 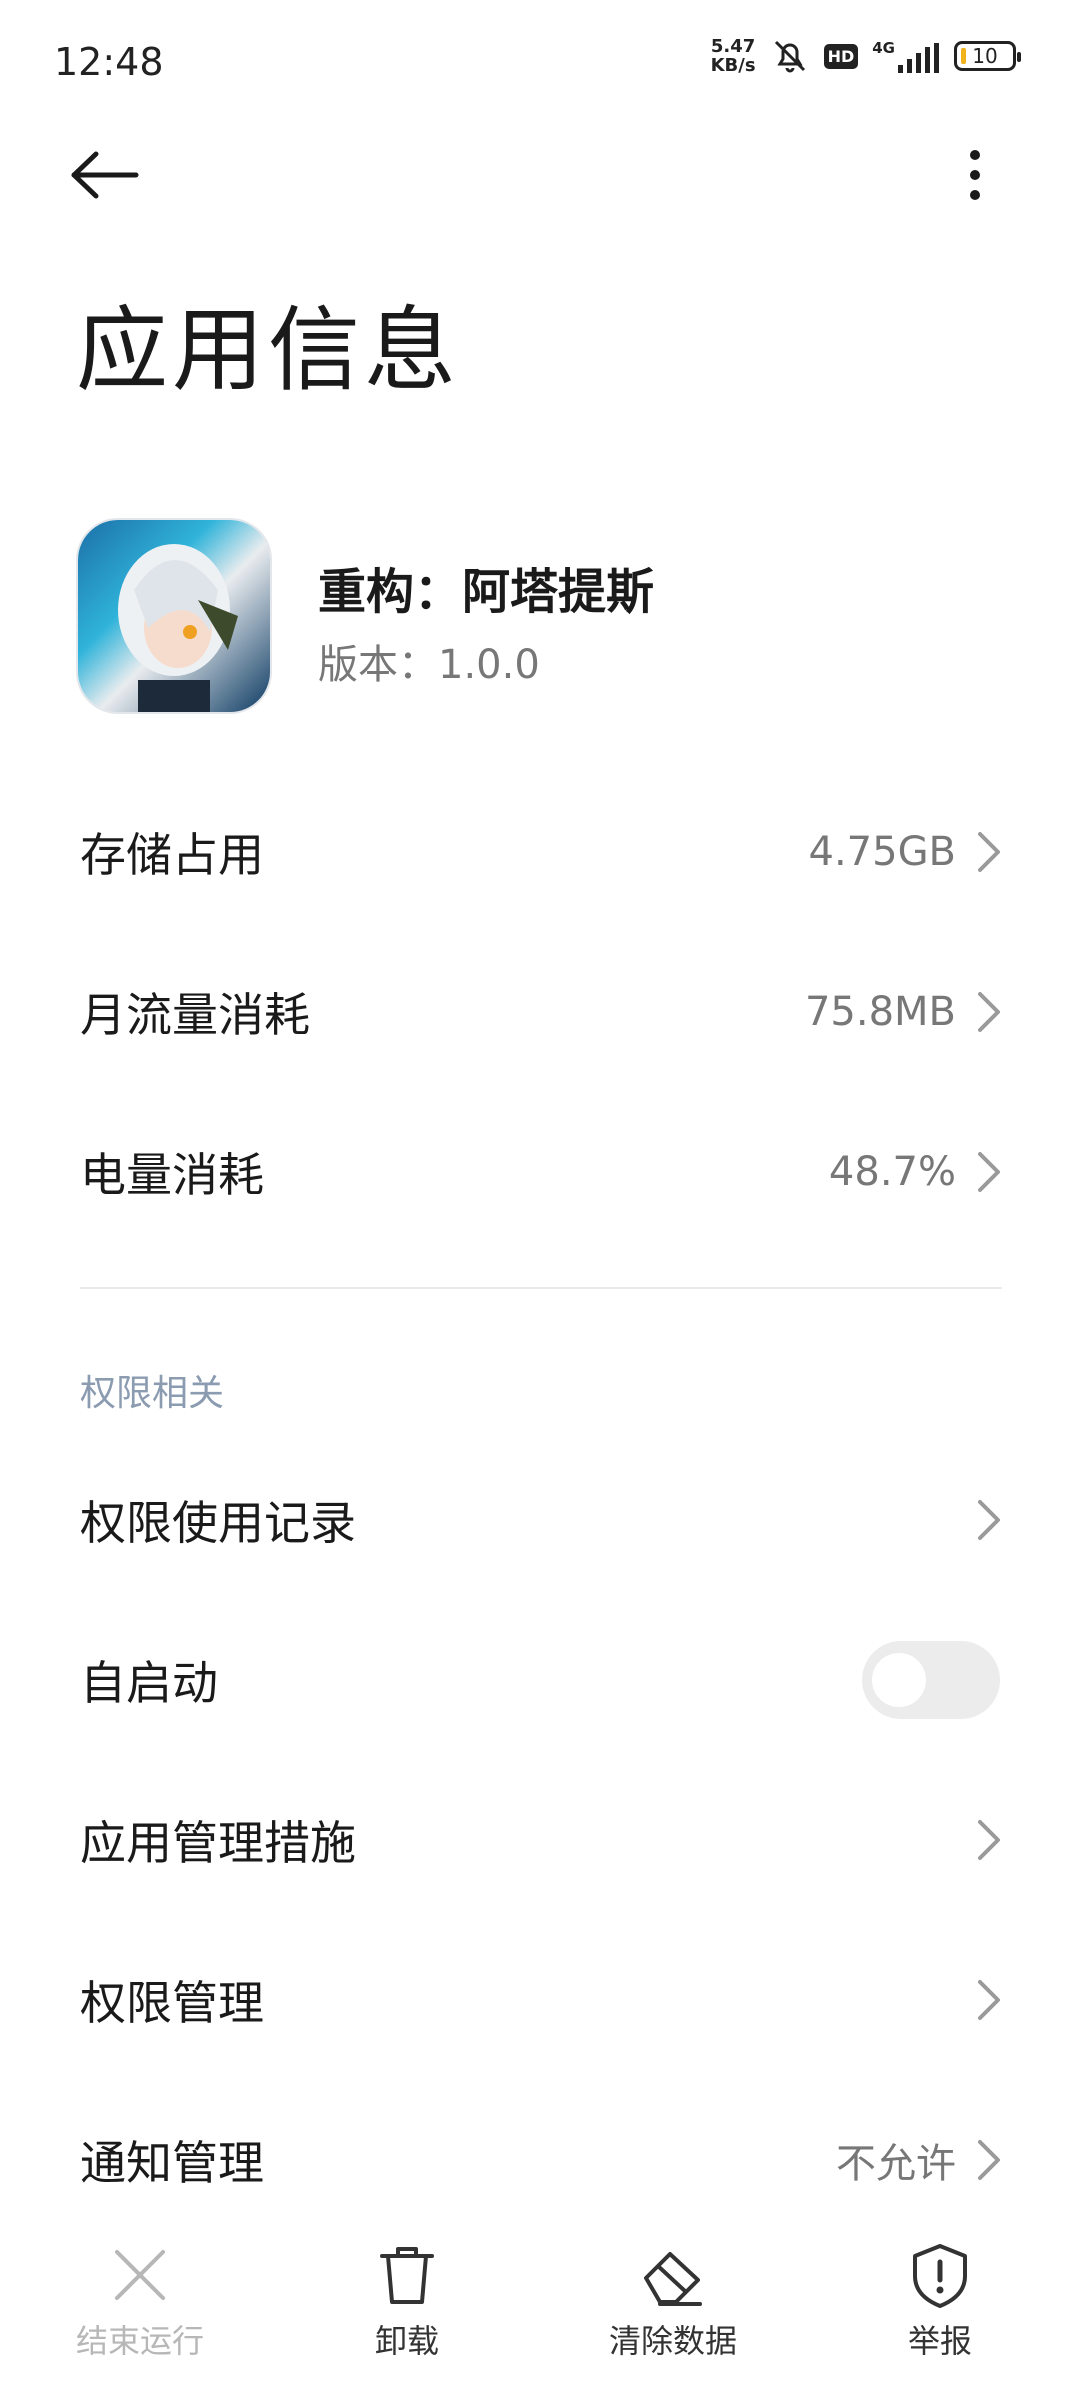 What do you see at coordinates (152, 1393) in the screenshot?
I see `section-title: 权限相关` at bounding box center [152, 1393].